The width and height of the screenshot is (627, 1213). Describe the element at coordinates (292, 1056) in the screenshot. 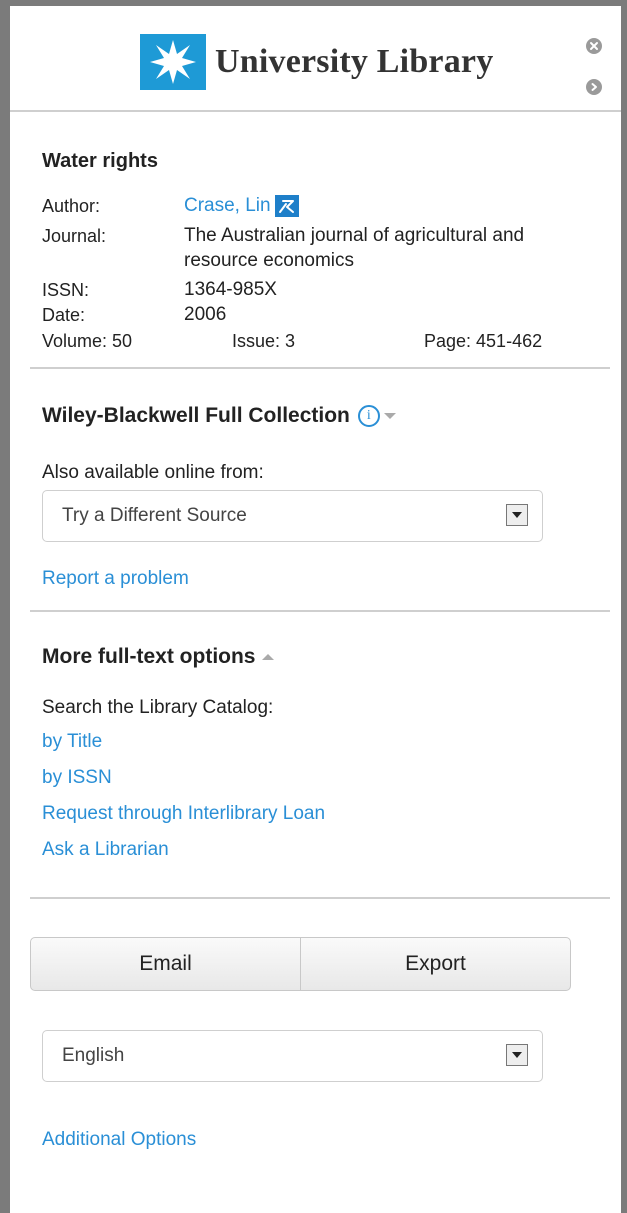

I see `language-select: English` at that location.